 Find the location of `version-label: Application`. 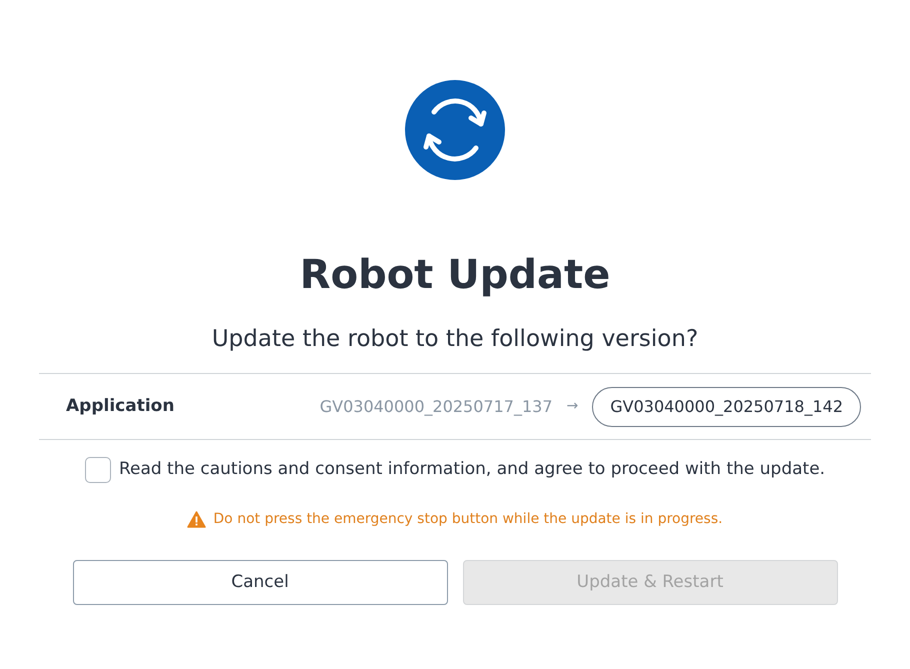

version-label: Application is located at coordinates (120, 406).